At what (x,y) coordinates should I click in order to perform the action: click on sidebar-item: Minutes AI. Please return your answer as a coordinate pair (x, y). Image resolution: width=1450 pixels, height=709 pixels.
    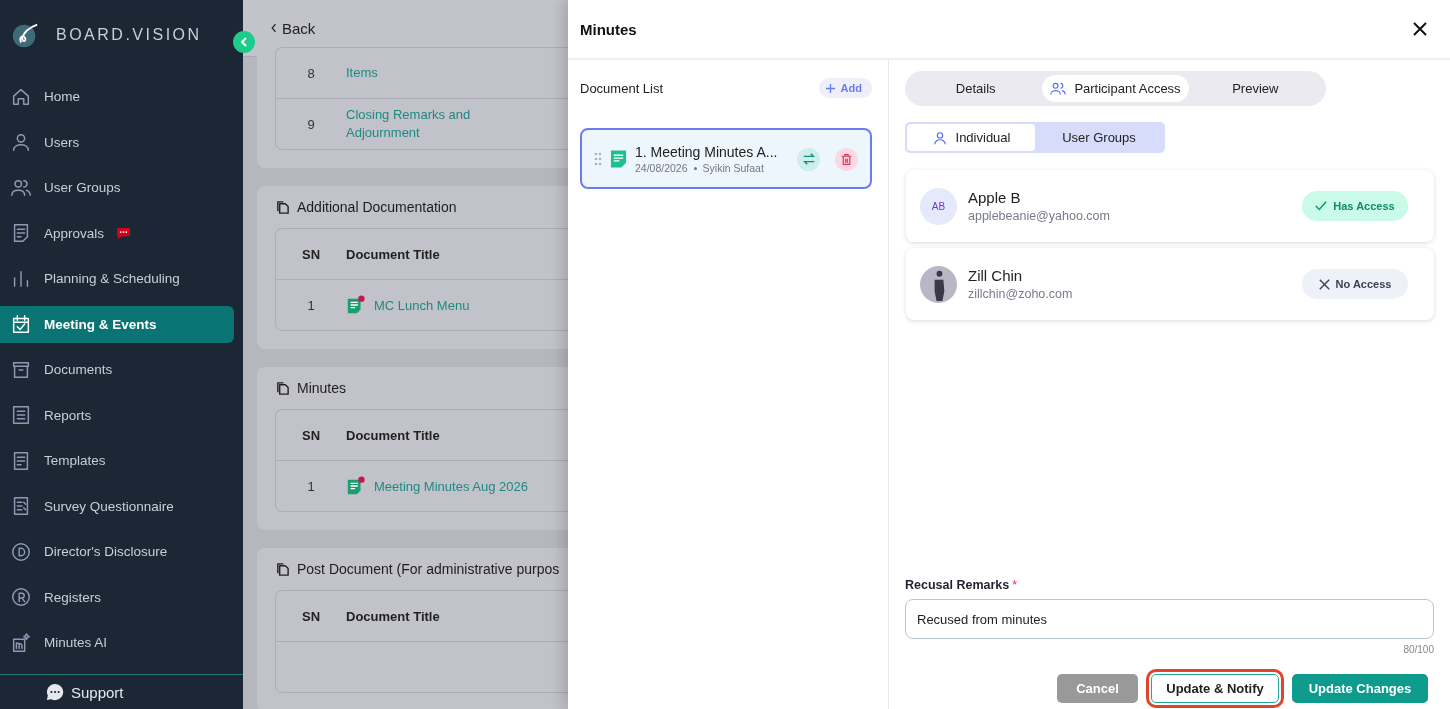
    Looking at the image, I should click on (117, 642).